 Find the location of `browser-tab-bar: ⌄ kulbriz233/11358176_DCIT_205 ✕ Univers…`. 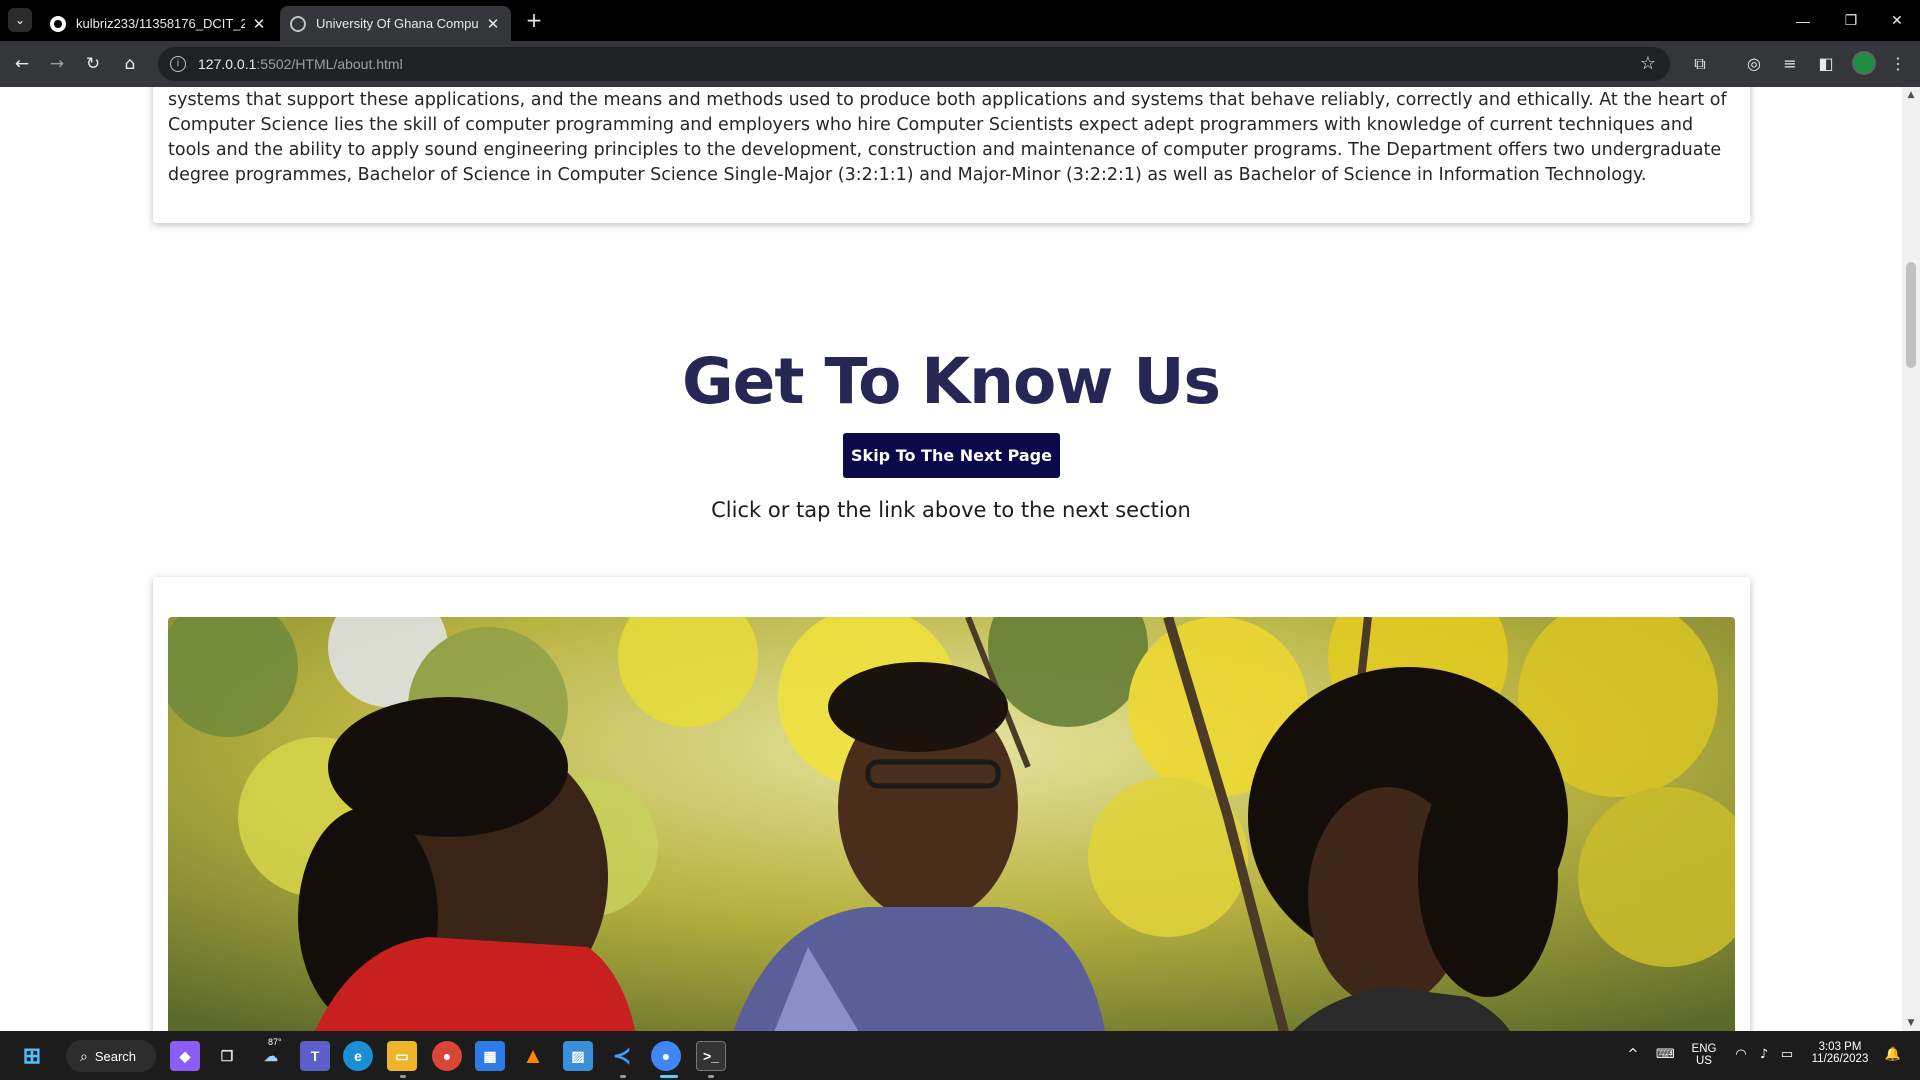

browser-tab-bar: ⌄ kulbriz233/11358176_DCIT_205 ✕ Univers… is located at coordinates (960, 20).